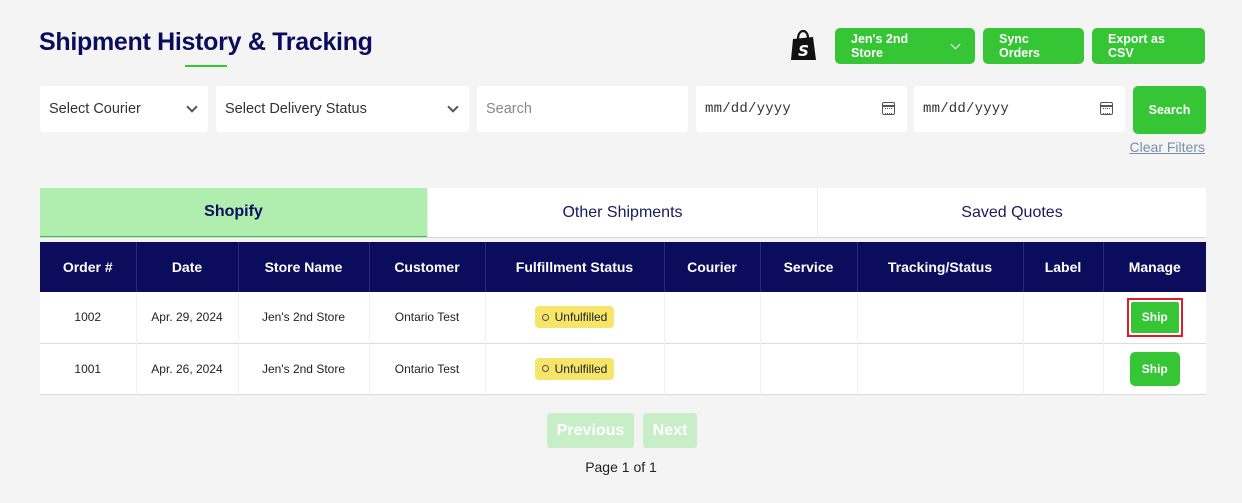 The width and height of the screenshot is (1242, 503). I want to click on courier-select: Select Courier, so click(124, 109).